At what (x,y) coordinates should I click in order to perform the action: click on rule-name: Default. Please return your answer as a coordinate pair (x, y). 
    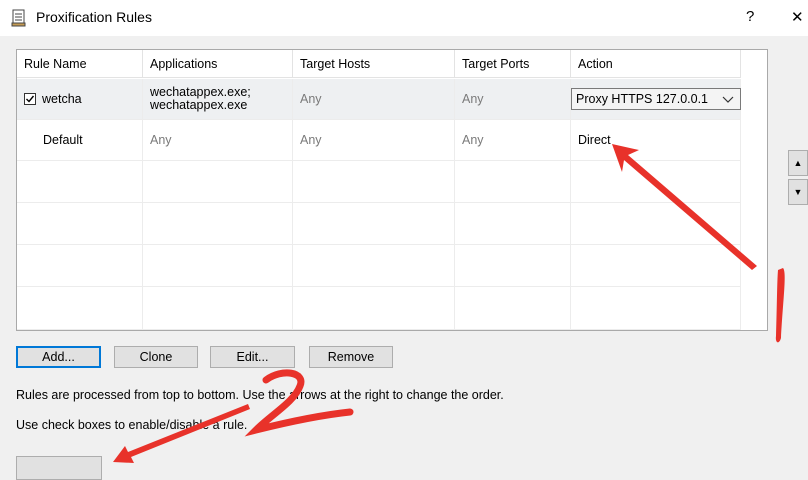
    Looking at the image, I should click on (80, 140).